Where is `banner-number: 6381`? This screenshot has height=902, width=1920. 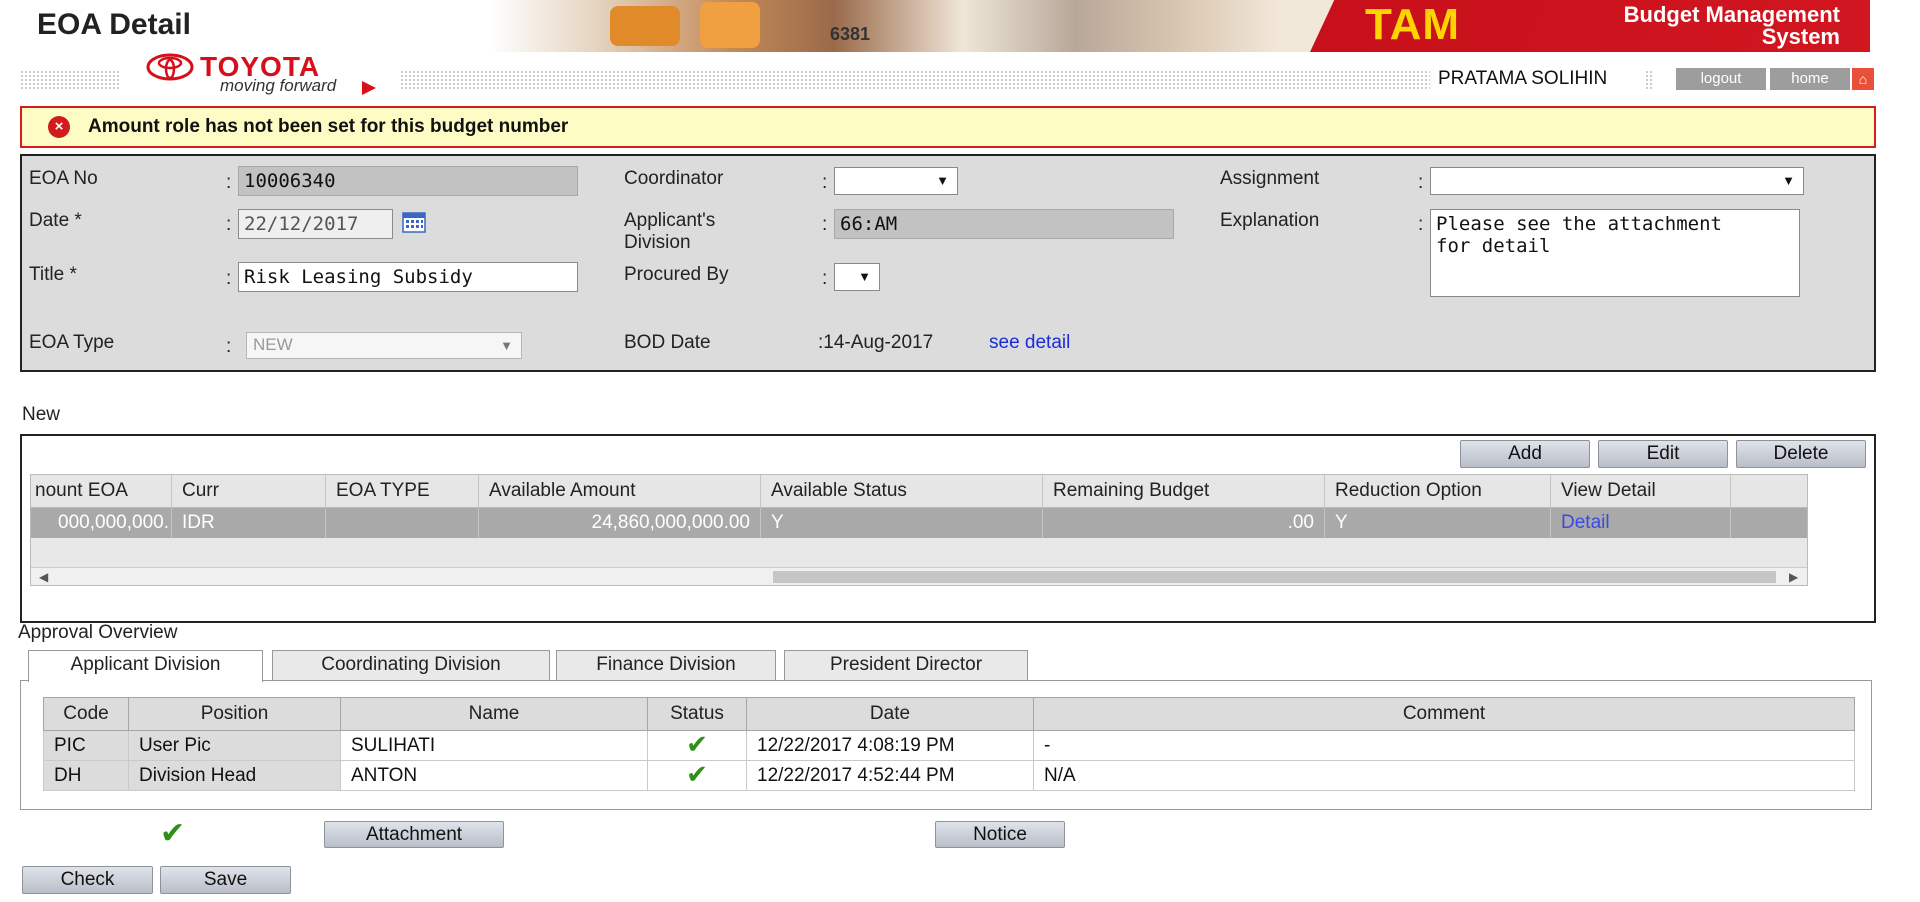
banner-number: 6381 is located at coordinates (850, 34).